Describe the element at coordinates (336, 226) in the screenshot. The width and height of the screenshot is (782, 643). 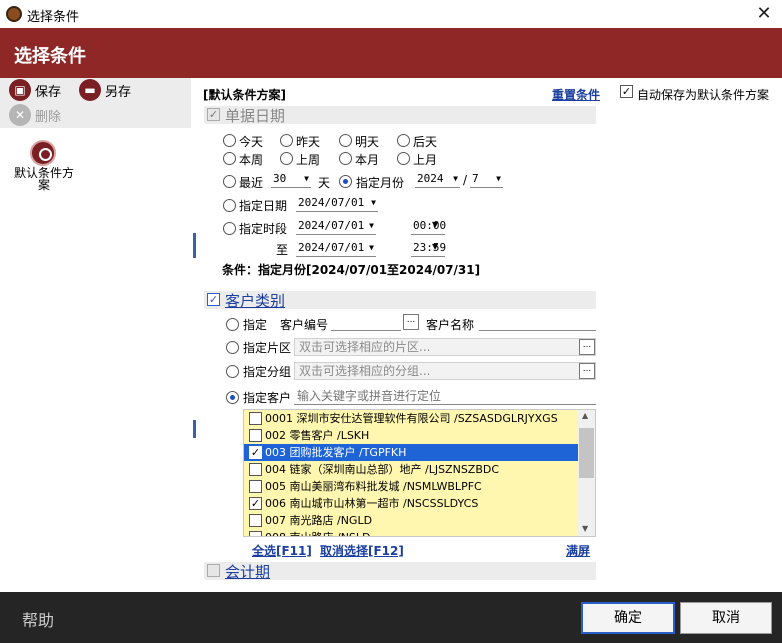
I see `period-from-date: 2024/07/01 ▼` at that location.